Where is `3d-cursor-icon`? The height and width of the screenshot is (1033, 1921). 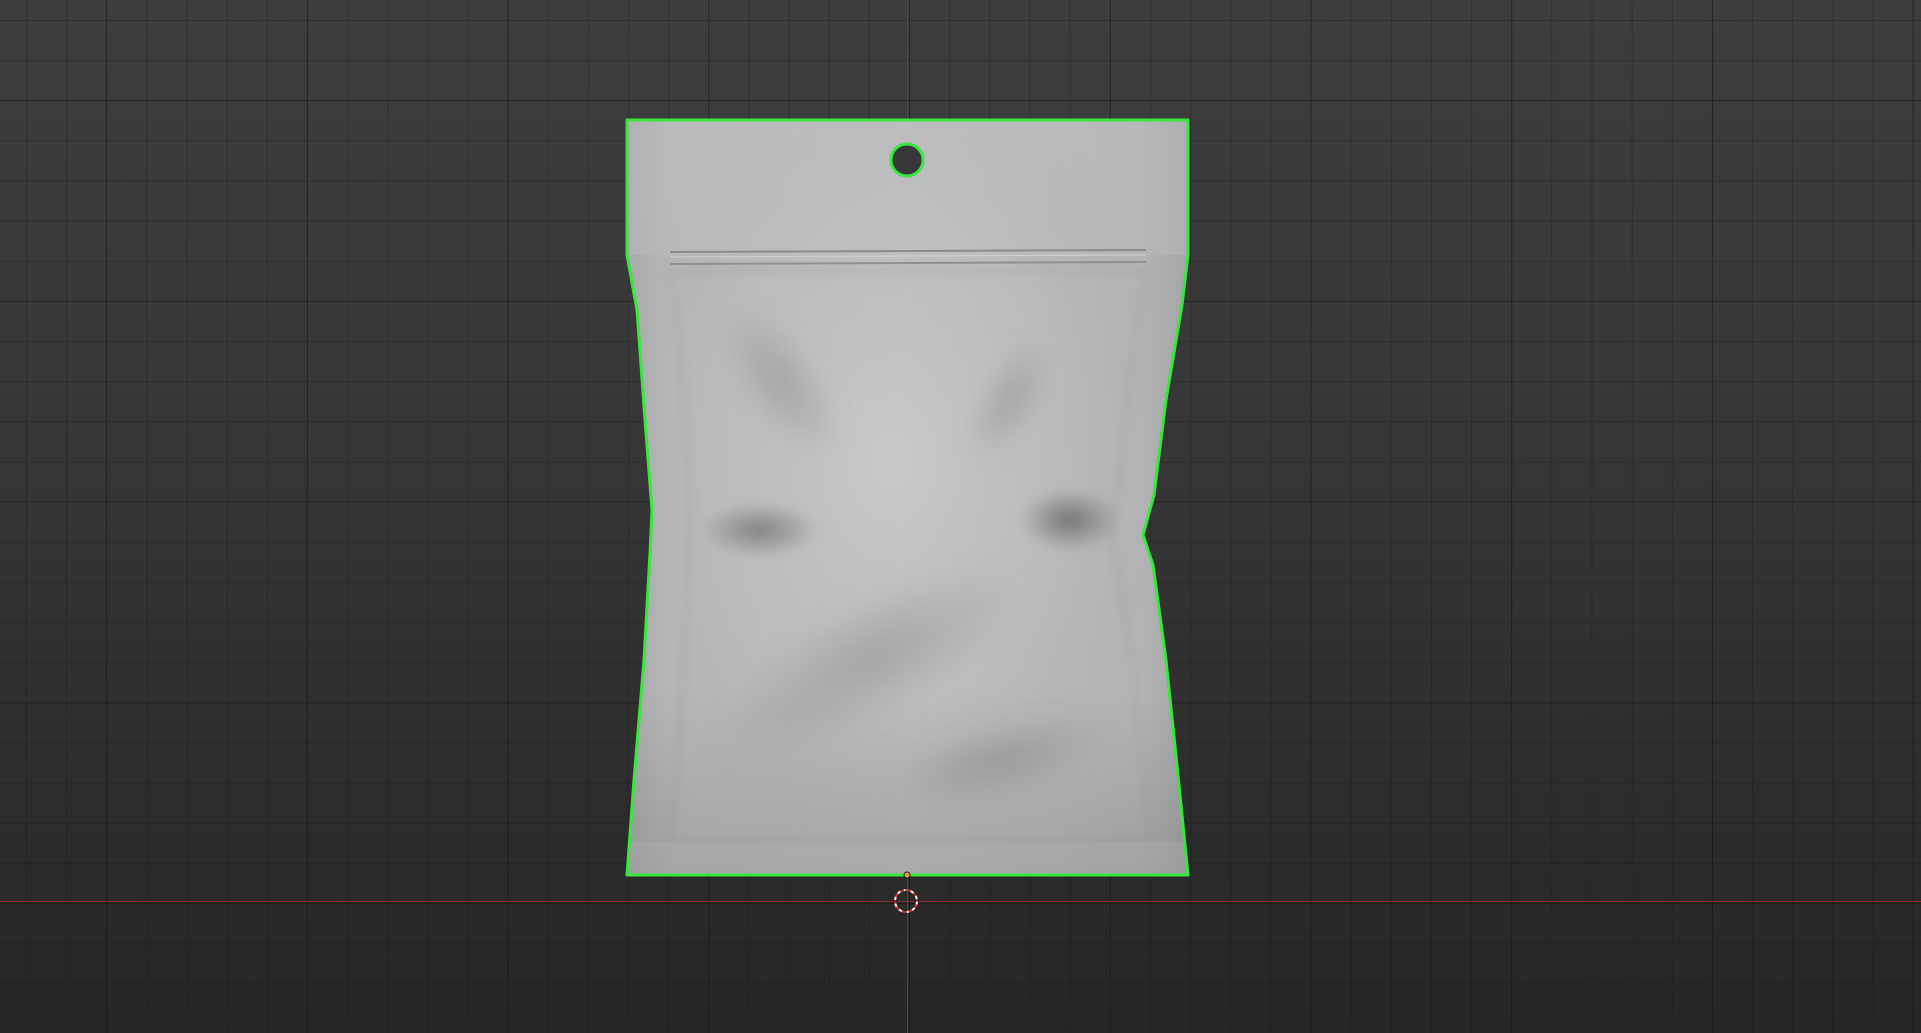 3d-cursor-icon is located at coordinates (906, 901).